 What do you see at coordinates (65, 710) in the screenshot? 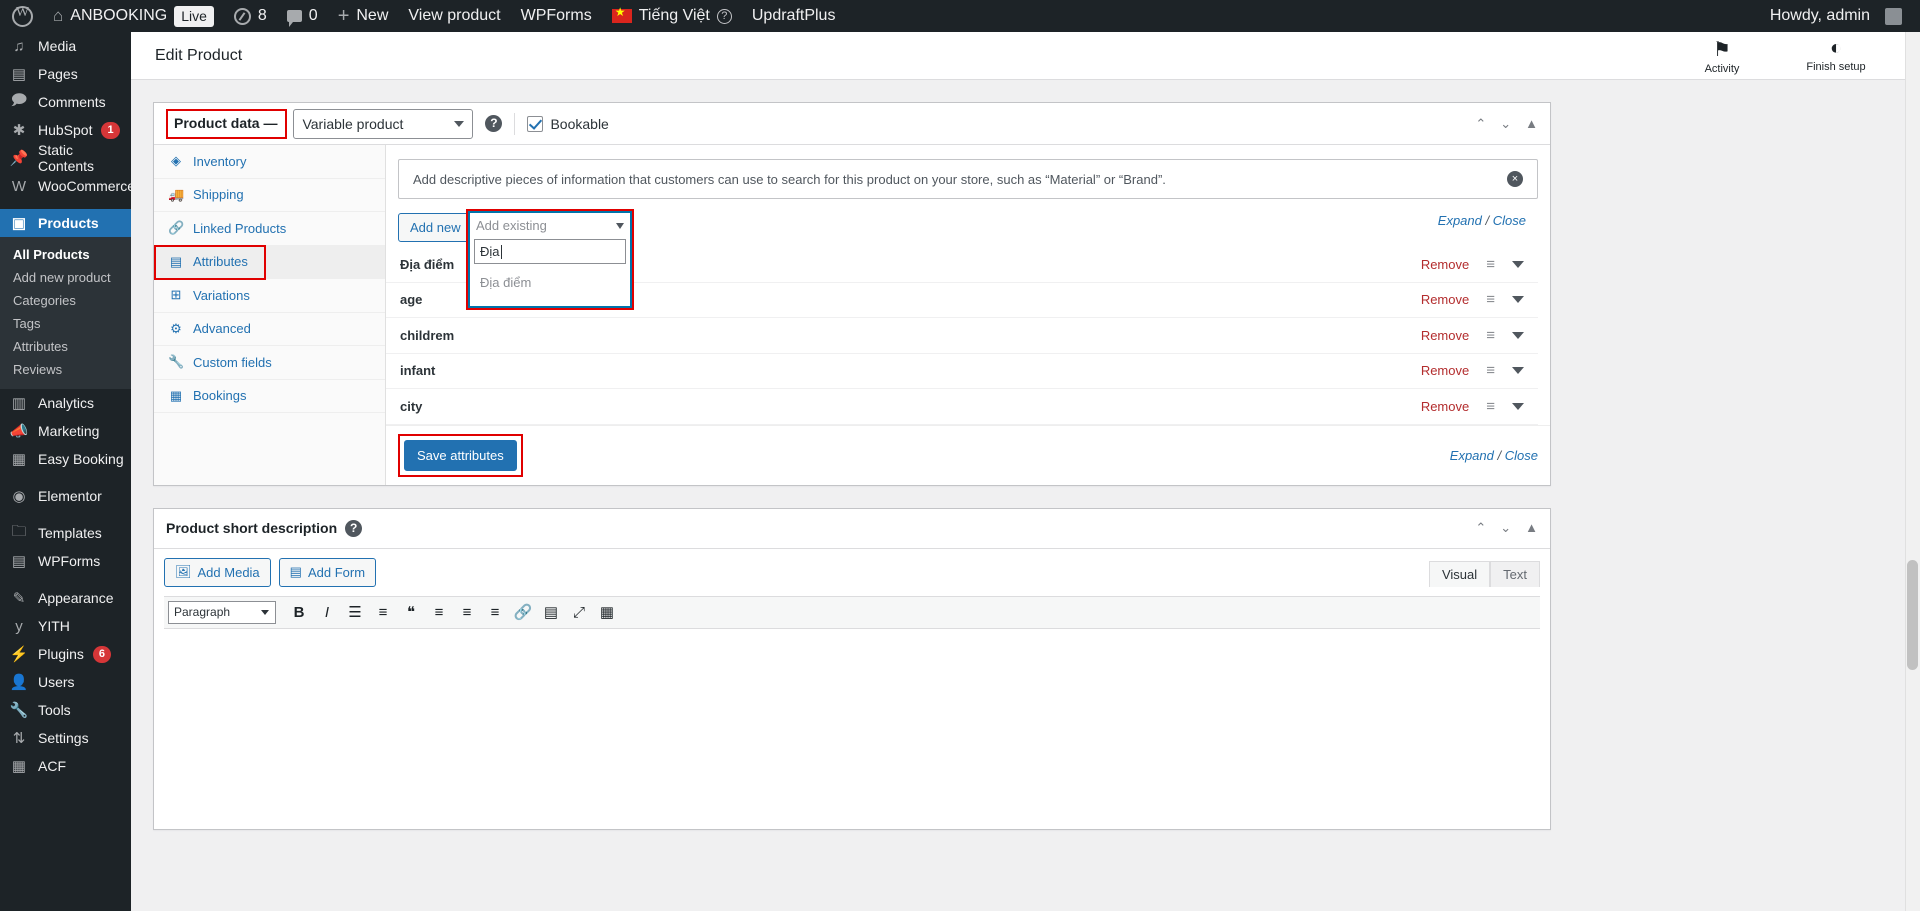
I see `sidebar-item-tools: 🔧 Tools` at bounding box center [65, 710].